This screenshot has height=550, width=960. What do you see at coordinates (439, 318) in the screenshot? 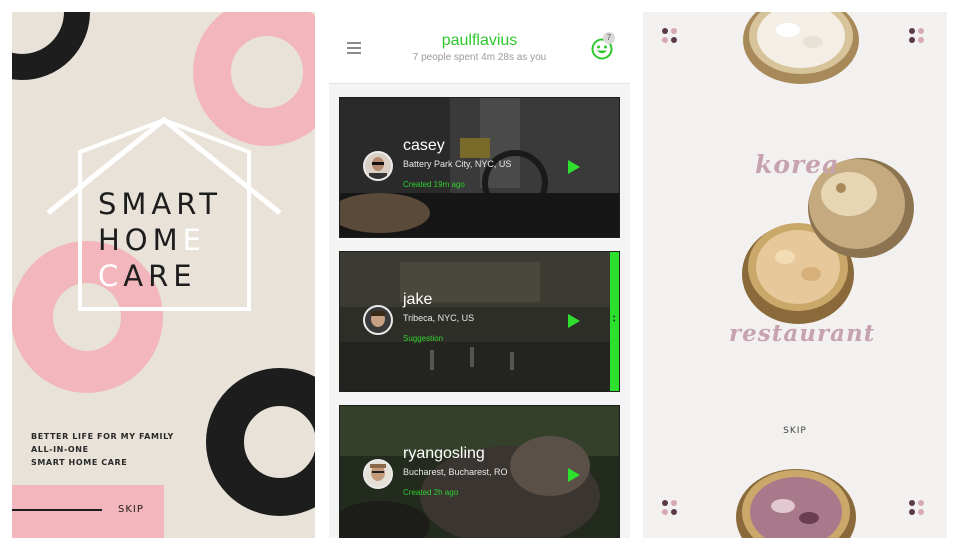
I see `card-location: Tribeca, NYC, US` at bounding box center [439, 318].